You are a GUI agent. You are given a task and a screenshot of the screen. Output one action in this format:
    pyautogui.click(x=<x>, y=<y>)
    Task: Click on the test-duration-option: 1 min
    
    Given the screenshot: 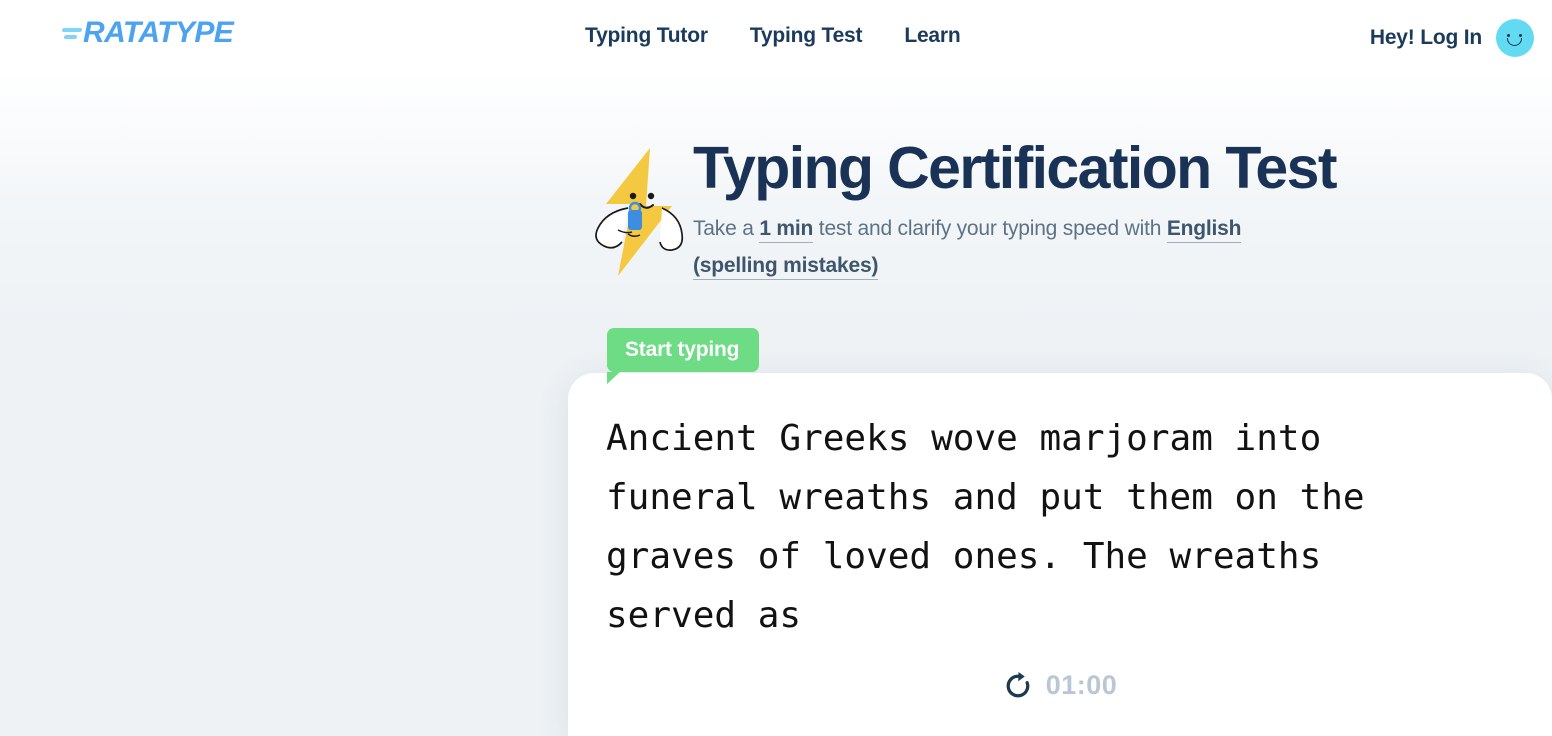 What is the action you would take?
    pyautogui.click(x=786, y=229)
    